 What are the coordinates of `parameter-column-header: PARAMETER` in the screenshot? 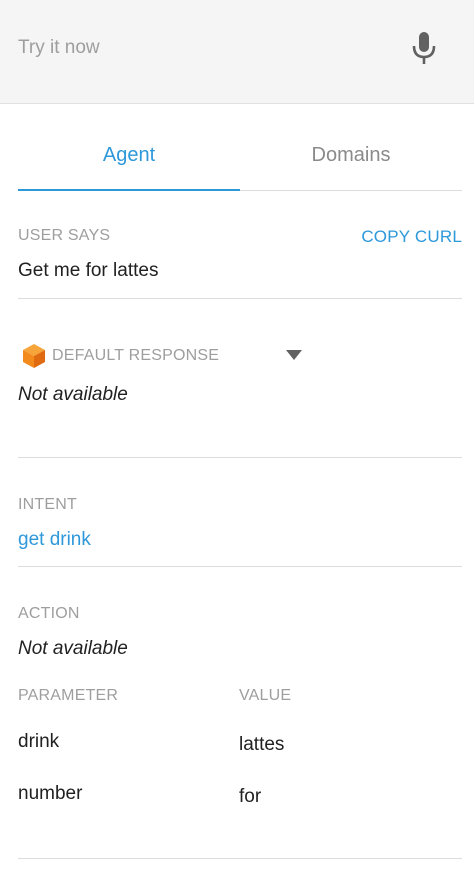 It's located at (68, 695).